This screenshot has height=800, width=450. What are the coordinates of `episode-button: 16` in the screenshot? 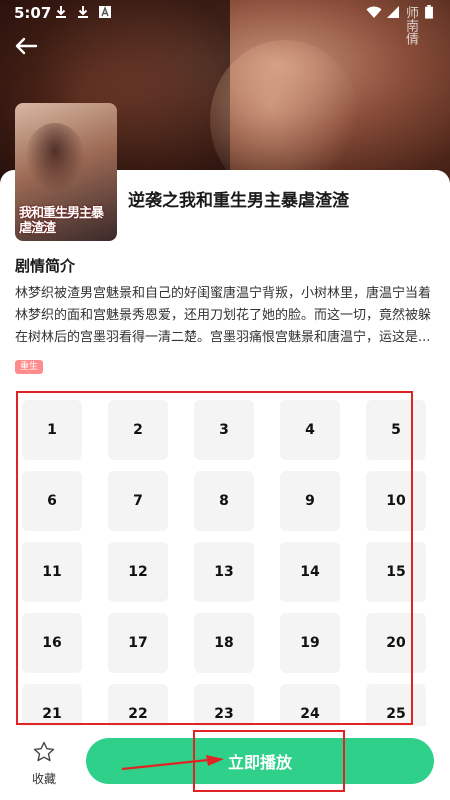 It's located at (52, 643).